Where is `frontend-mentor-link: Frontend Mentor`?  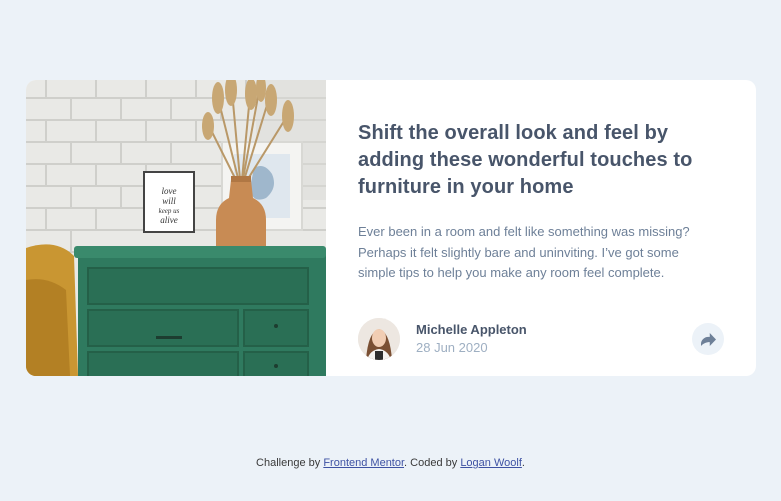
frontend-mentor-link: Frontend Mentor is located at coordinates (363, 463).